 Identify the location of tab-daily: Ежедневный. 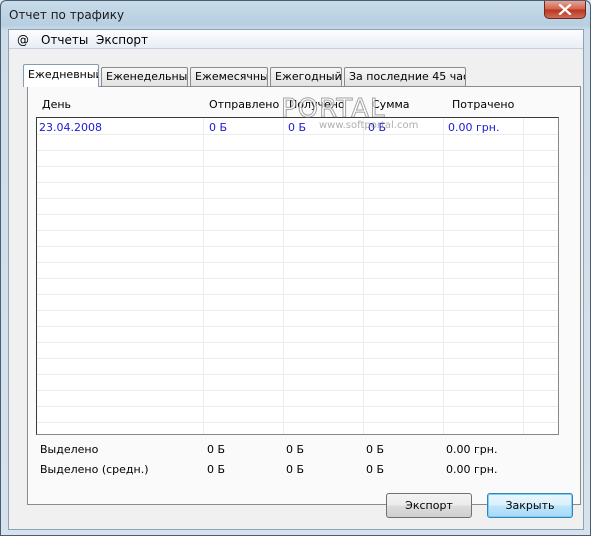
(61, 75).